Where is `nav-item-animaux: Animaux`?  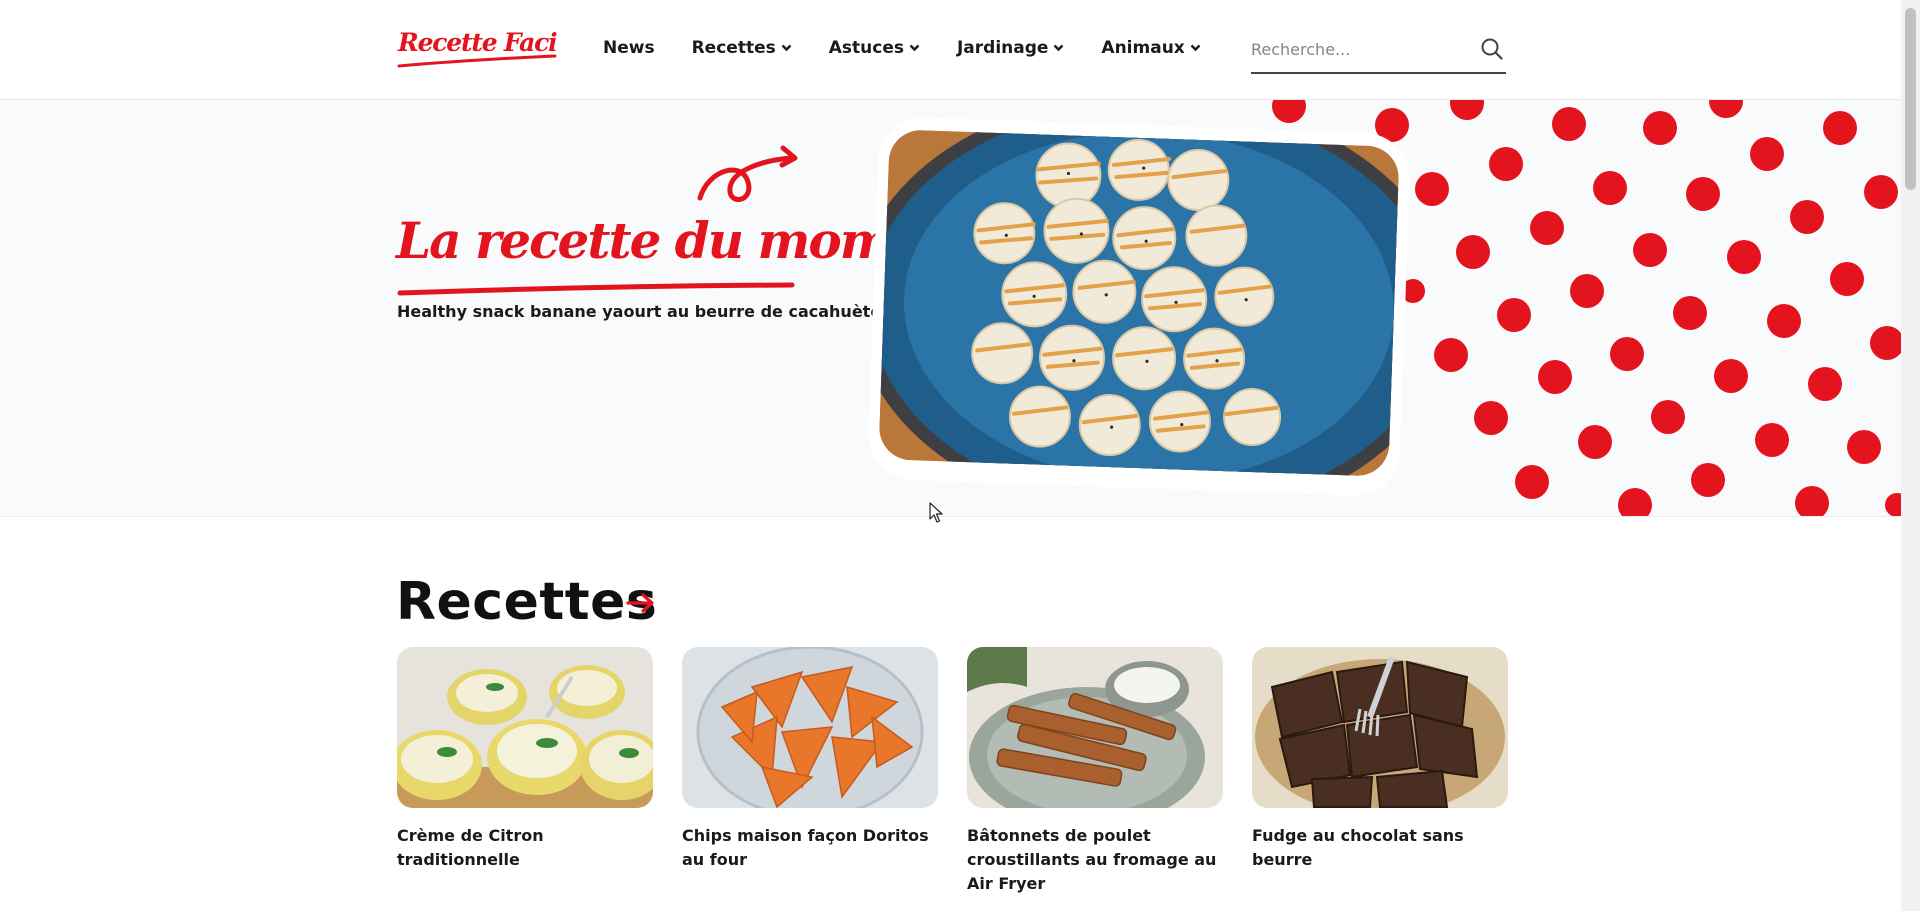
nav-item-animaux: Animaux is located at coordinates (1151, 48).